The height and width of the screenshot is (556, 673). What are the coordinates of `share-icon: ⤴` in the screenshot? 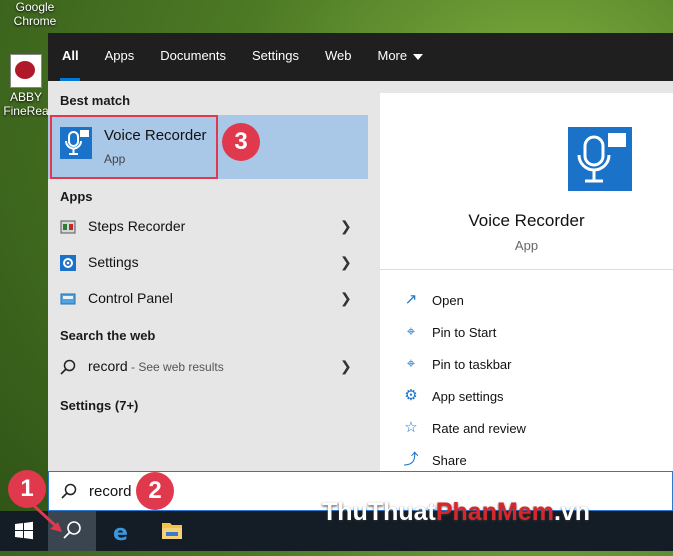 It's located at (411, 459).